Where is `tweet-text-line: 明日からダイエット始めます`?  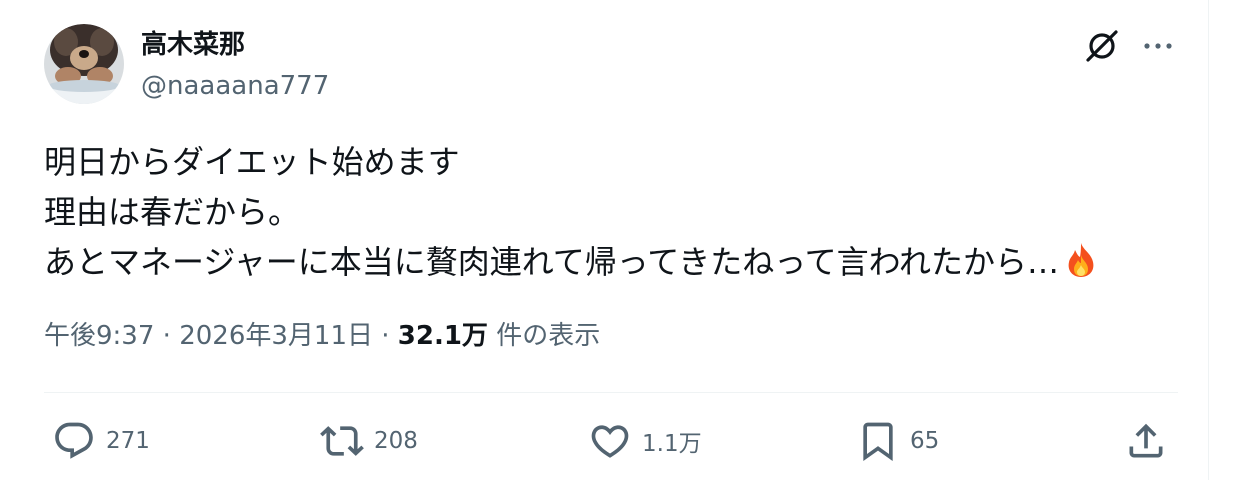
tweet-text-line: 明日からダイエット始めます is located at coordinates (252, 162).